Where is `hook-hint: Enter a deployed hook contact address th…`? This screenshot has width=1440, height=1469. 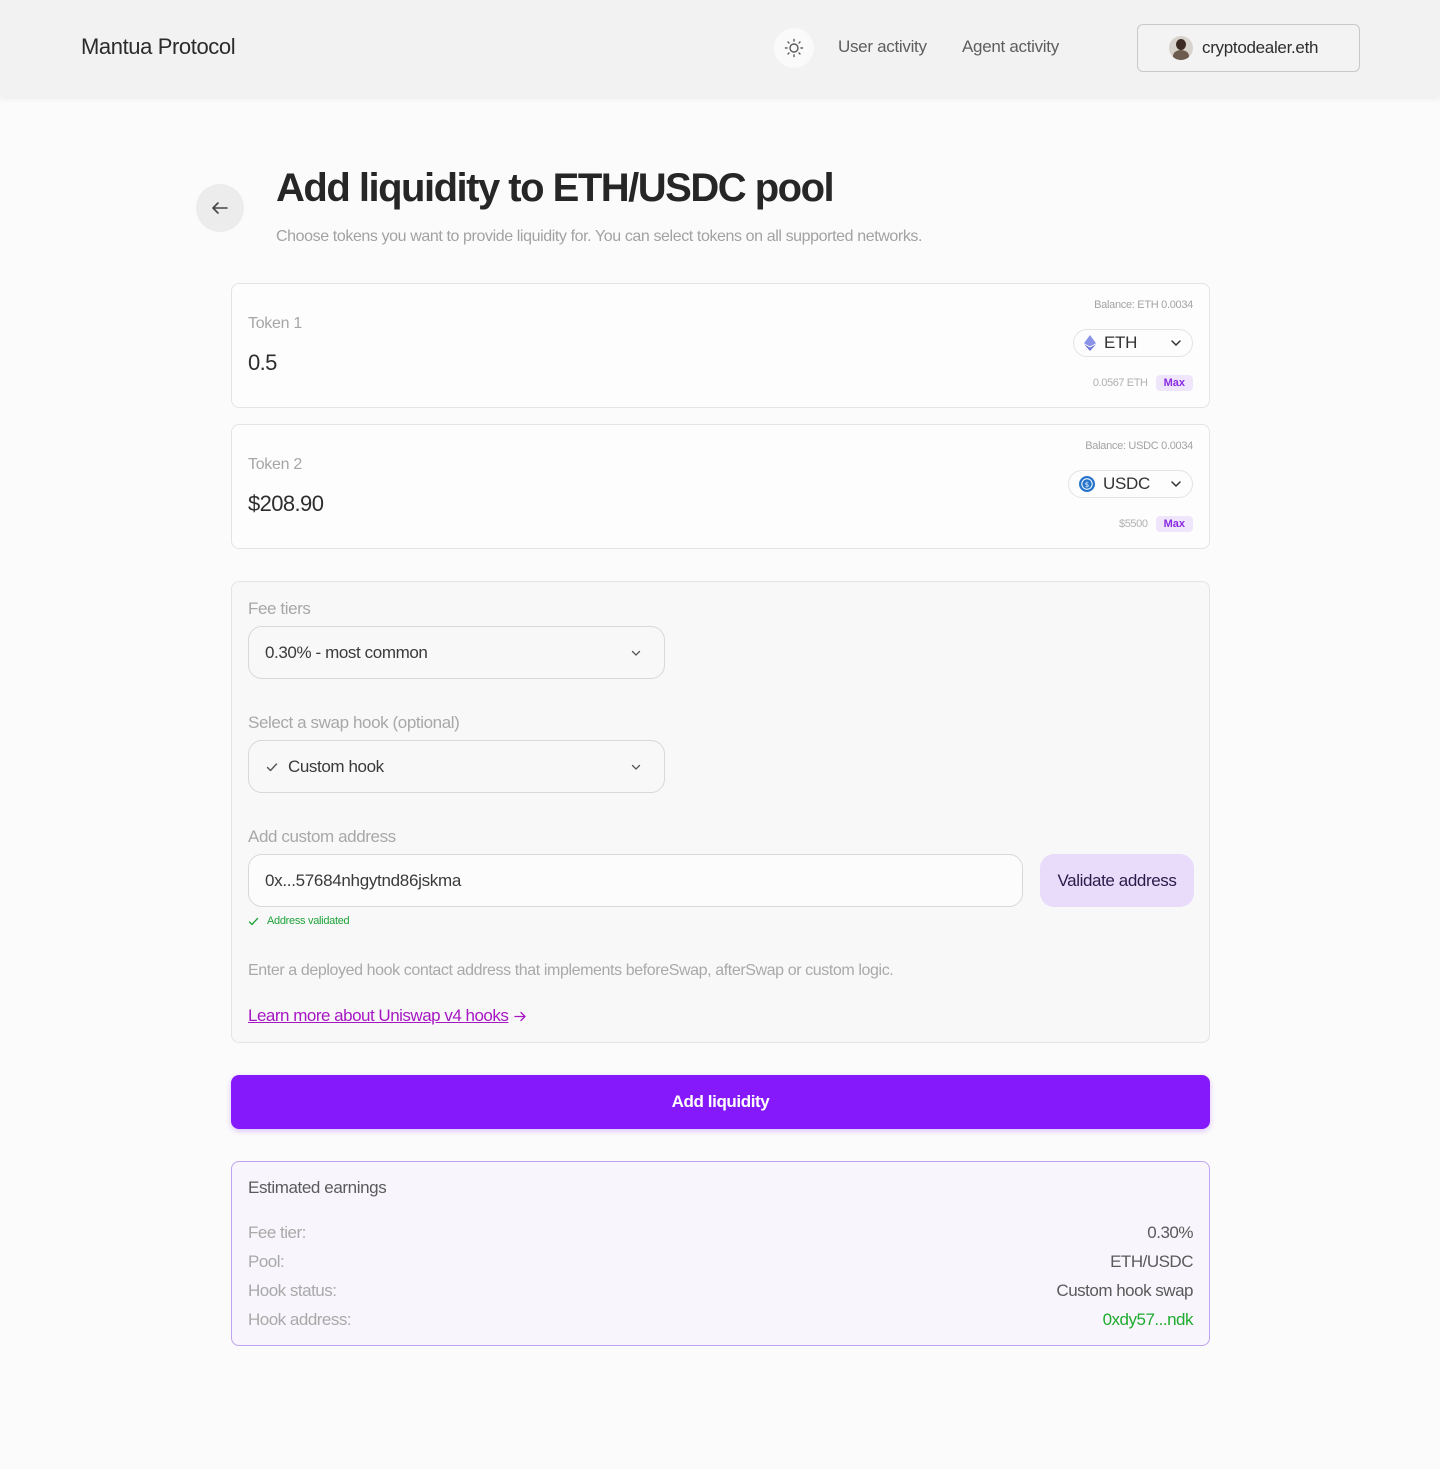
hook-hint: Enter a deployed hook contact address th… is located at coordinates (571, 970).